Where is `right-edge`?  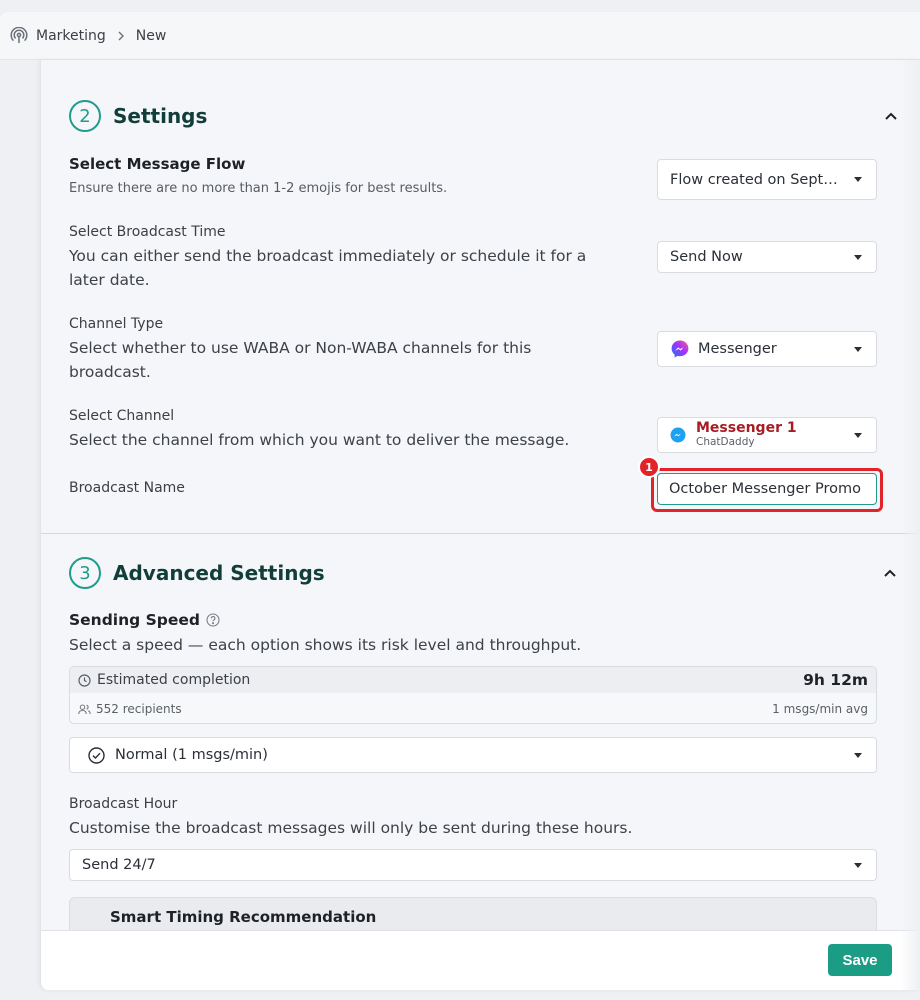
right-edge is located at coordinates (910, 525).